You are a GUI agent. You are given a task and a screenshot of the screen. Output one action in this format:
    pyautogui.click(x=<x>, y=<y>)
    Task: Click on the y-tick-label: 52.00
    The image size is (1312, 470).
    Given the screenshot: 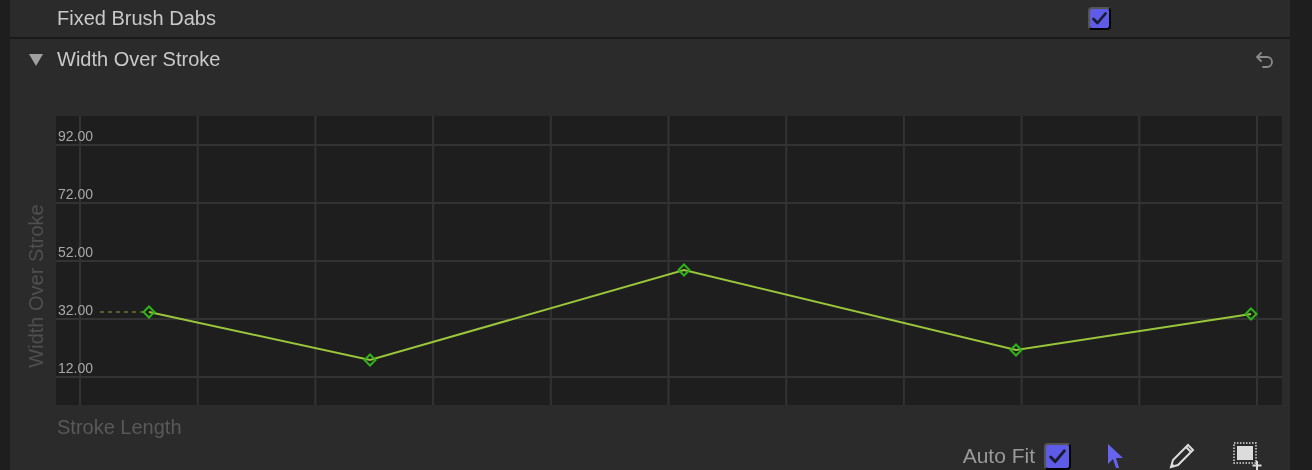 What is the action you would take?
    pyautogui.click(x=76, y=252)
    